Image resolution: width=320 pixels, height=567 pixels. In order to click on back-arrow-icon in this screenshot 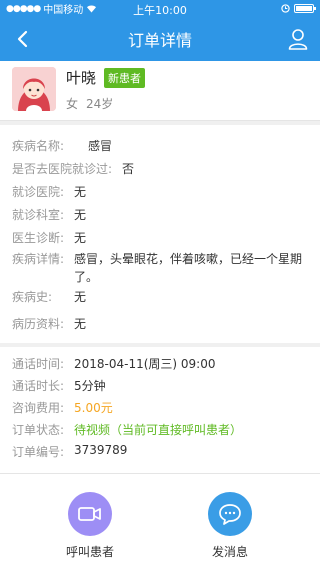, I will do `click(22, 39)`.